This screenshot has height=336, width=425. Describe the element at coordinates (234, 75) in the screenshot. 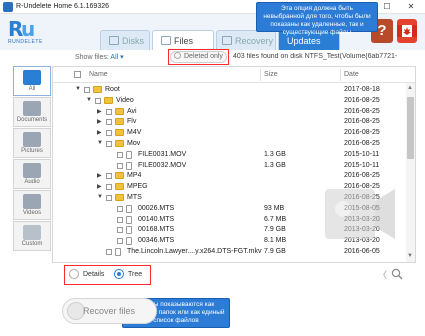

I see `column-header: Name Size Date` at that location.